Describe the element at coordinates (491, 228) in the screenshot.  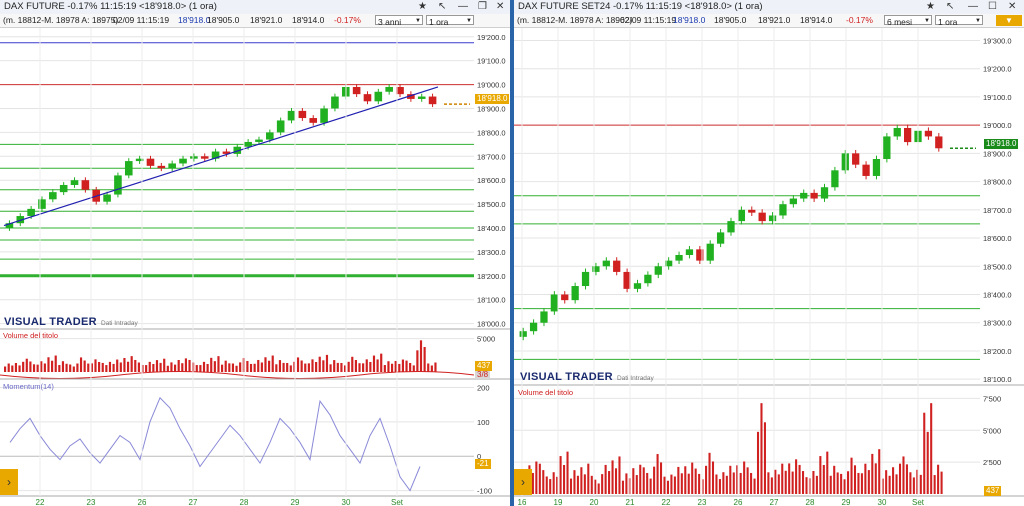
I see `left-y-tick-label: 18'400.0` at that location.